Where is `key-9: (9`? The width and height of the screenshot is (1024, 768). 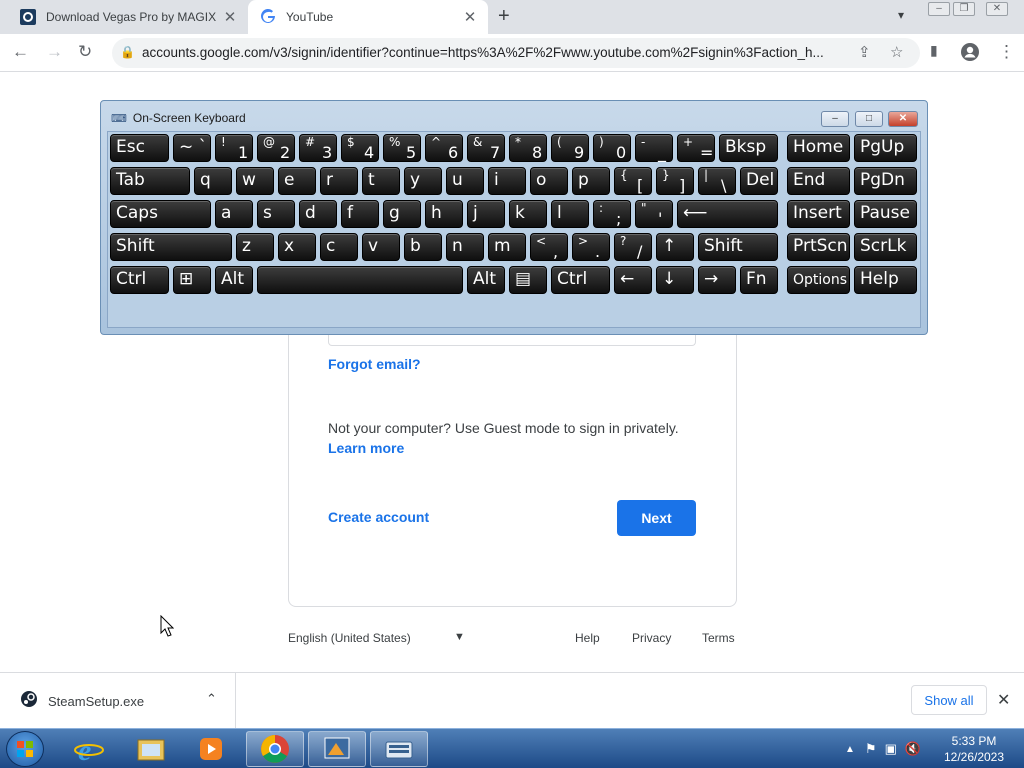 key-9: (9 is located at coordinates (570, 148).